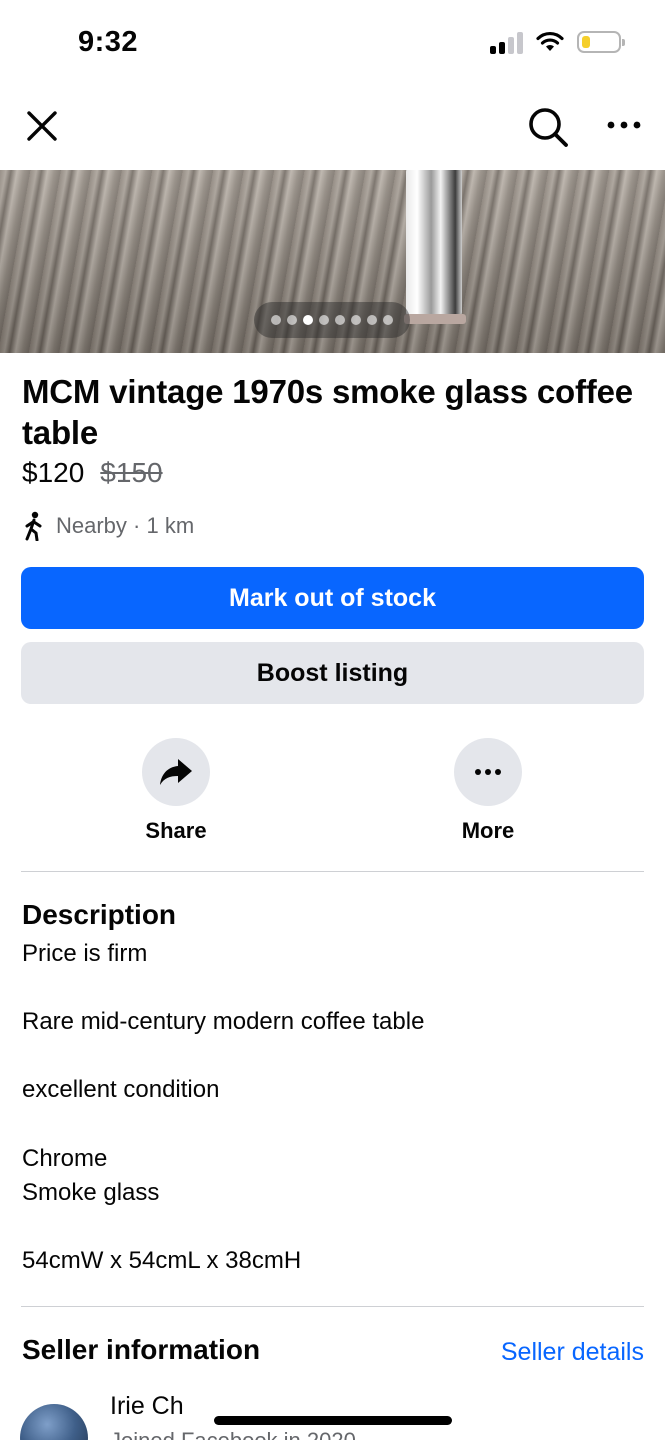 Image resolution: width=665 pixels, height=1440 pixels. Describe the element at coordinates (233, 1434) in the screenshot. I see `seller-joined-text: Joined Facebook in 2020` at that location.